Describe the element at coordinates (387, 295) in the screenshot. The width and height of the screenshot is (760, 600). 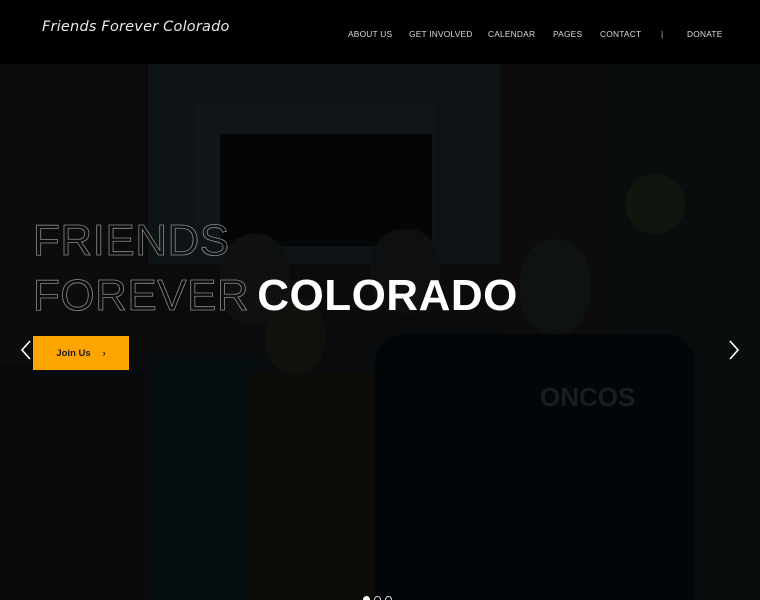
I see `hero-title-colorado: COLORADO` at that location.